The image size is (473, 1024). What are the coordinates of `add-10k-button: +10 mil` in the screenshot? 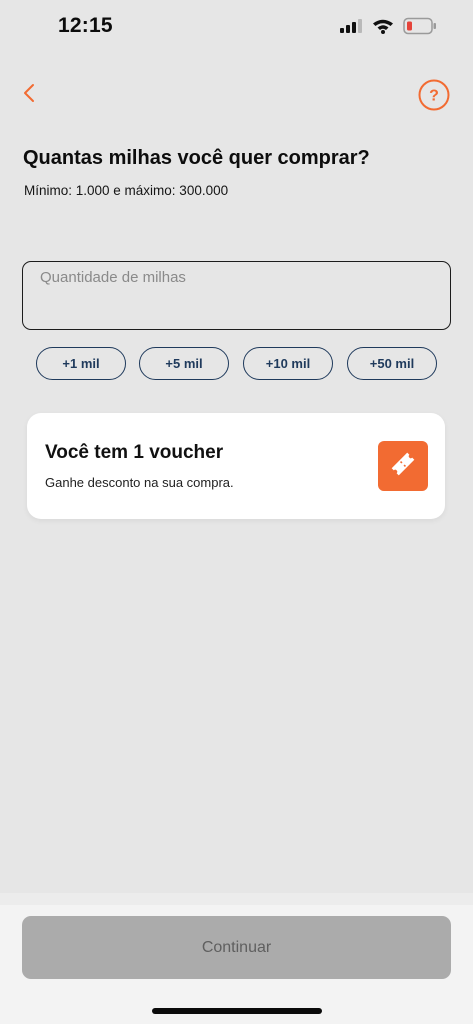 It's located at (288, 363).